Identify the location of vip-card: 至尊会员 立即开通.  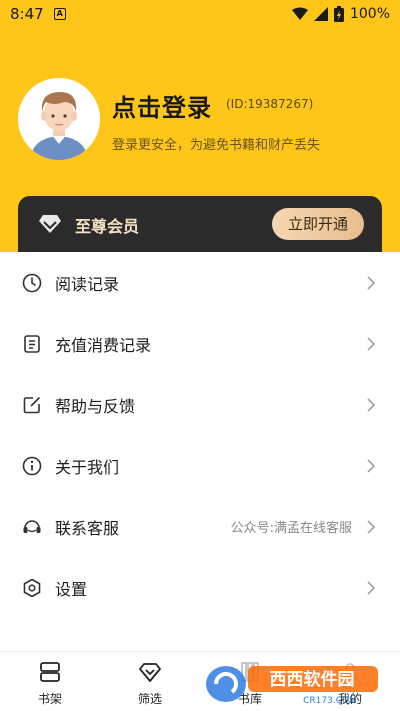
(200, 224).